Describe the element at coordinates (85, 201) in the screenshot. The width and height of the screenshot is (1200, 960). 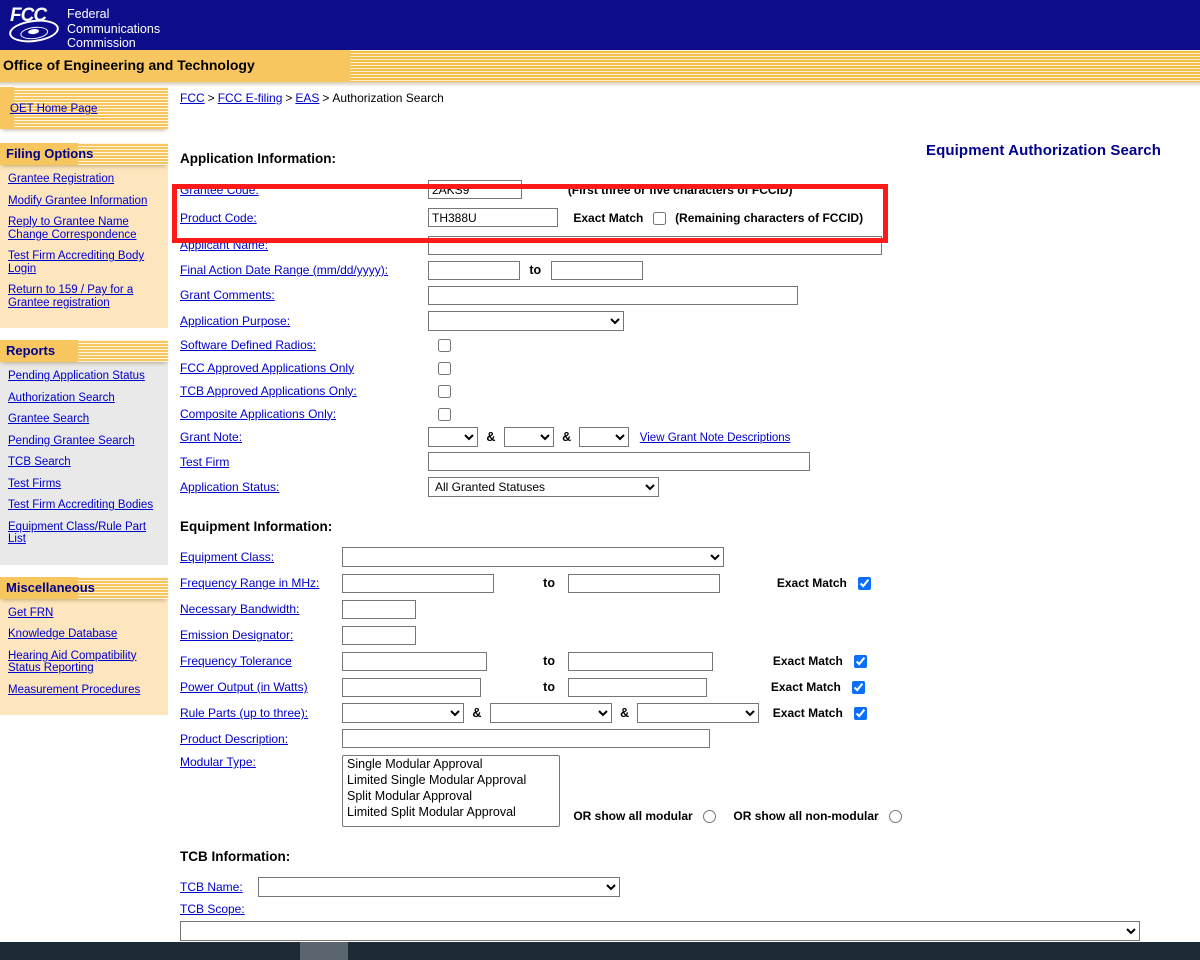
I see `sidebar-item-modify-grantee-information: Modify Grantee Information` at that location.